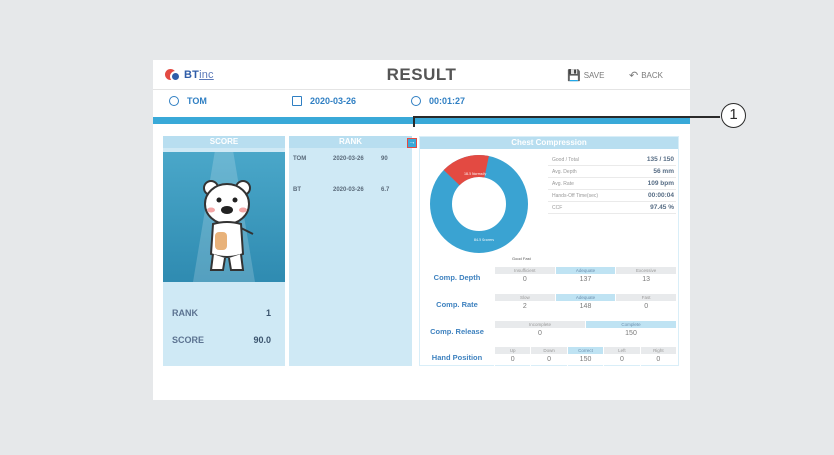 The image size is (834, 455). I want to click on metric-cell: Left 0, so click(621, 357).